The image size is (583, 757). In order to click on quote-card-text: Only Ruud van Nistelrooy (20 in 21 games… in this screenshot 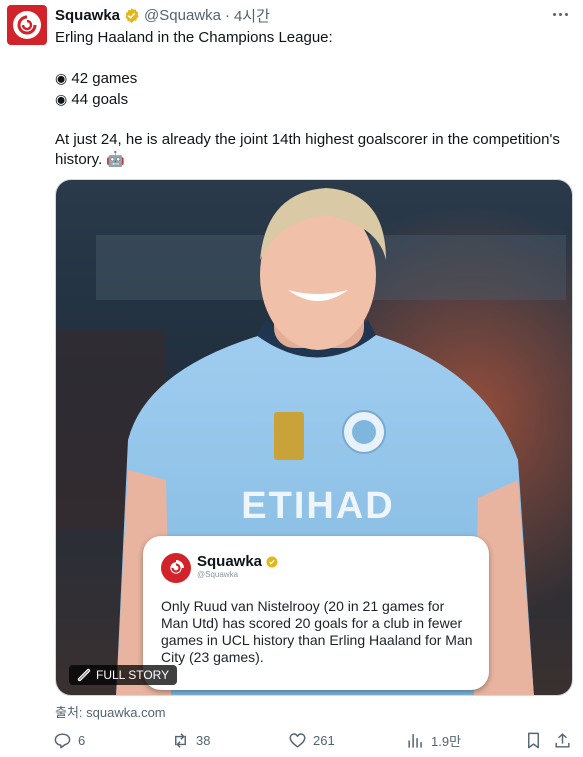, I will do `click(317, 631)`.